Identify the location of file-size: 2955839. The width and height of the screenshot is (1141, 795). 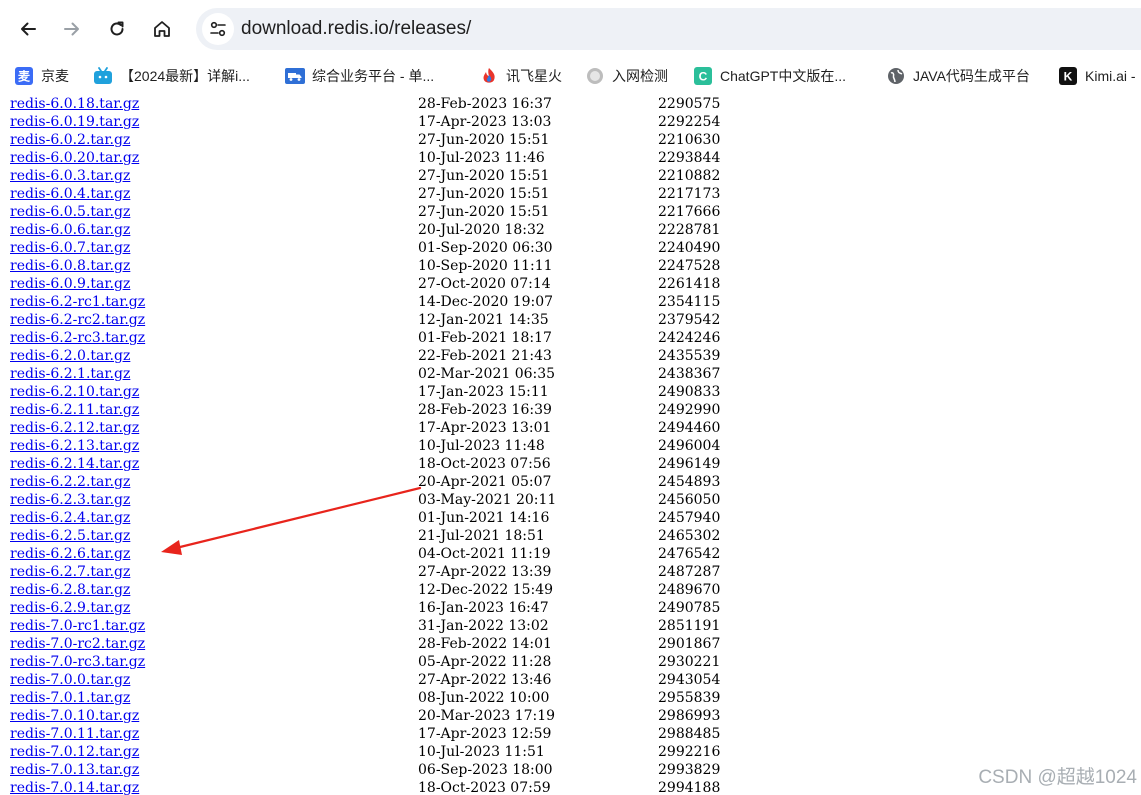
(689, 698).